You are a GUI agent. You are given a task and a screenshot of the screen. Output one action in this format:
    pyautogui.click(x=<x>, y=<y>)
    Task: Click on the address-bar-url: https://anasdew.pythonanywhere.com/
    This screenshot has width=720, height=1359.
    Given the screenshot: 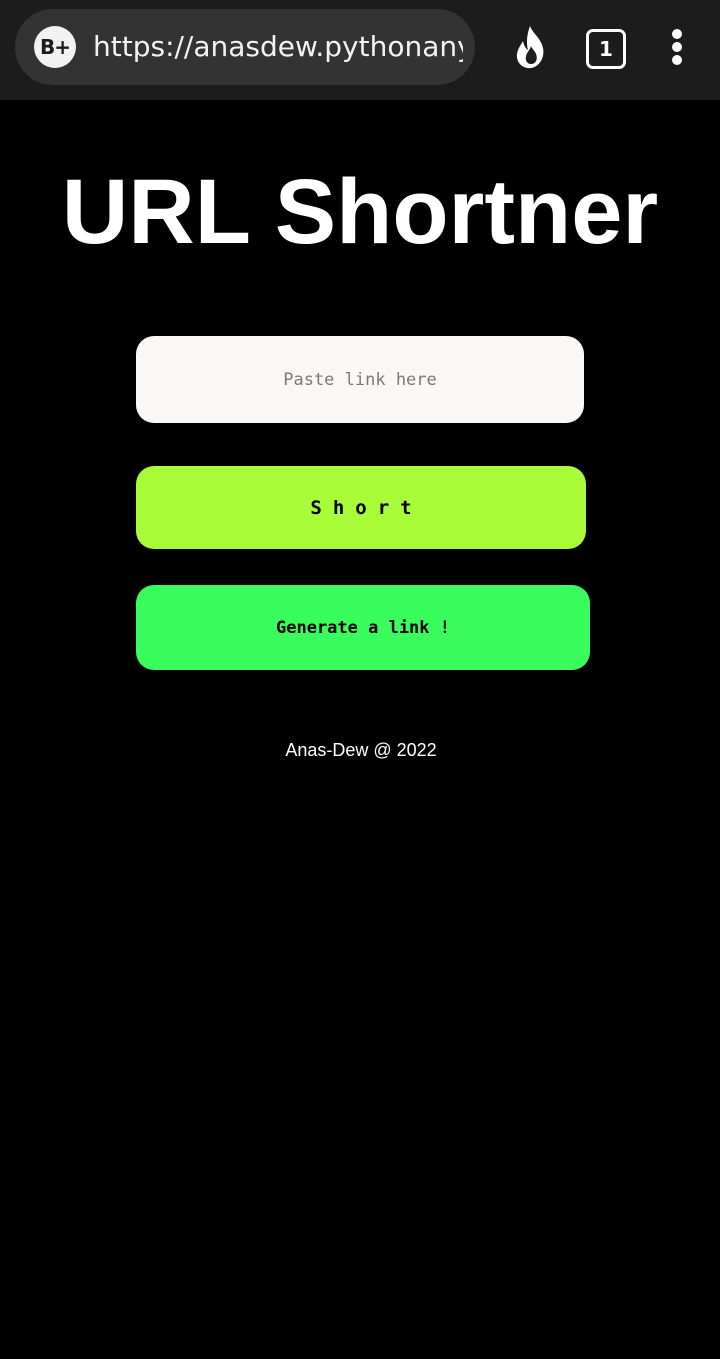 What is the action you would take?
    pyautogui.click(x=278, y=47)
    